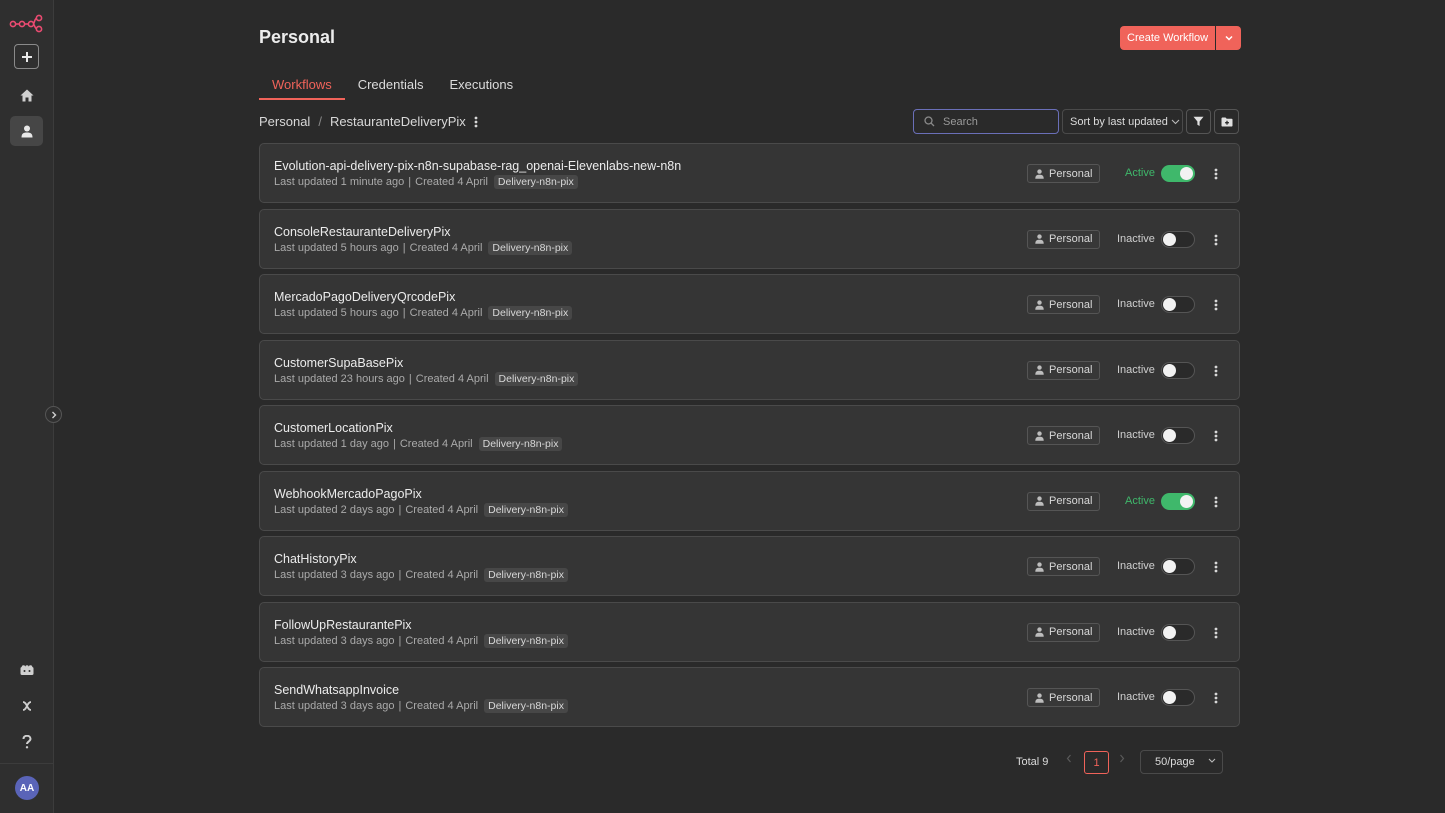 This screenshot has height=813, width=1445. I want to click on workflow-name: CustomerSupaBasePix, so click(338, 363).